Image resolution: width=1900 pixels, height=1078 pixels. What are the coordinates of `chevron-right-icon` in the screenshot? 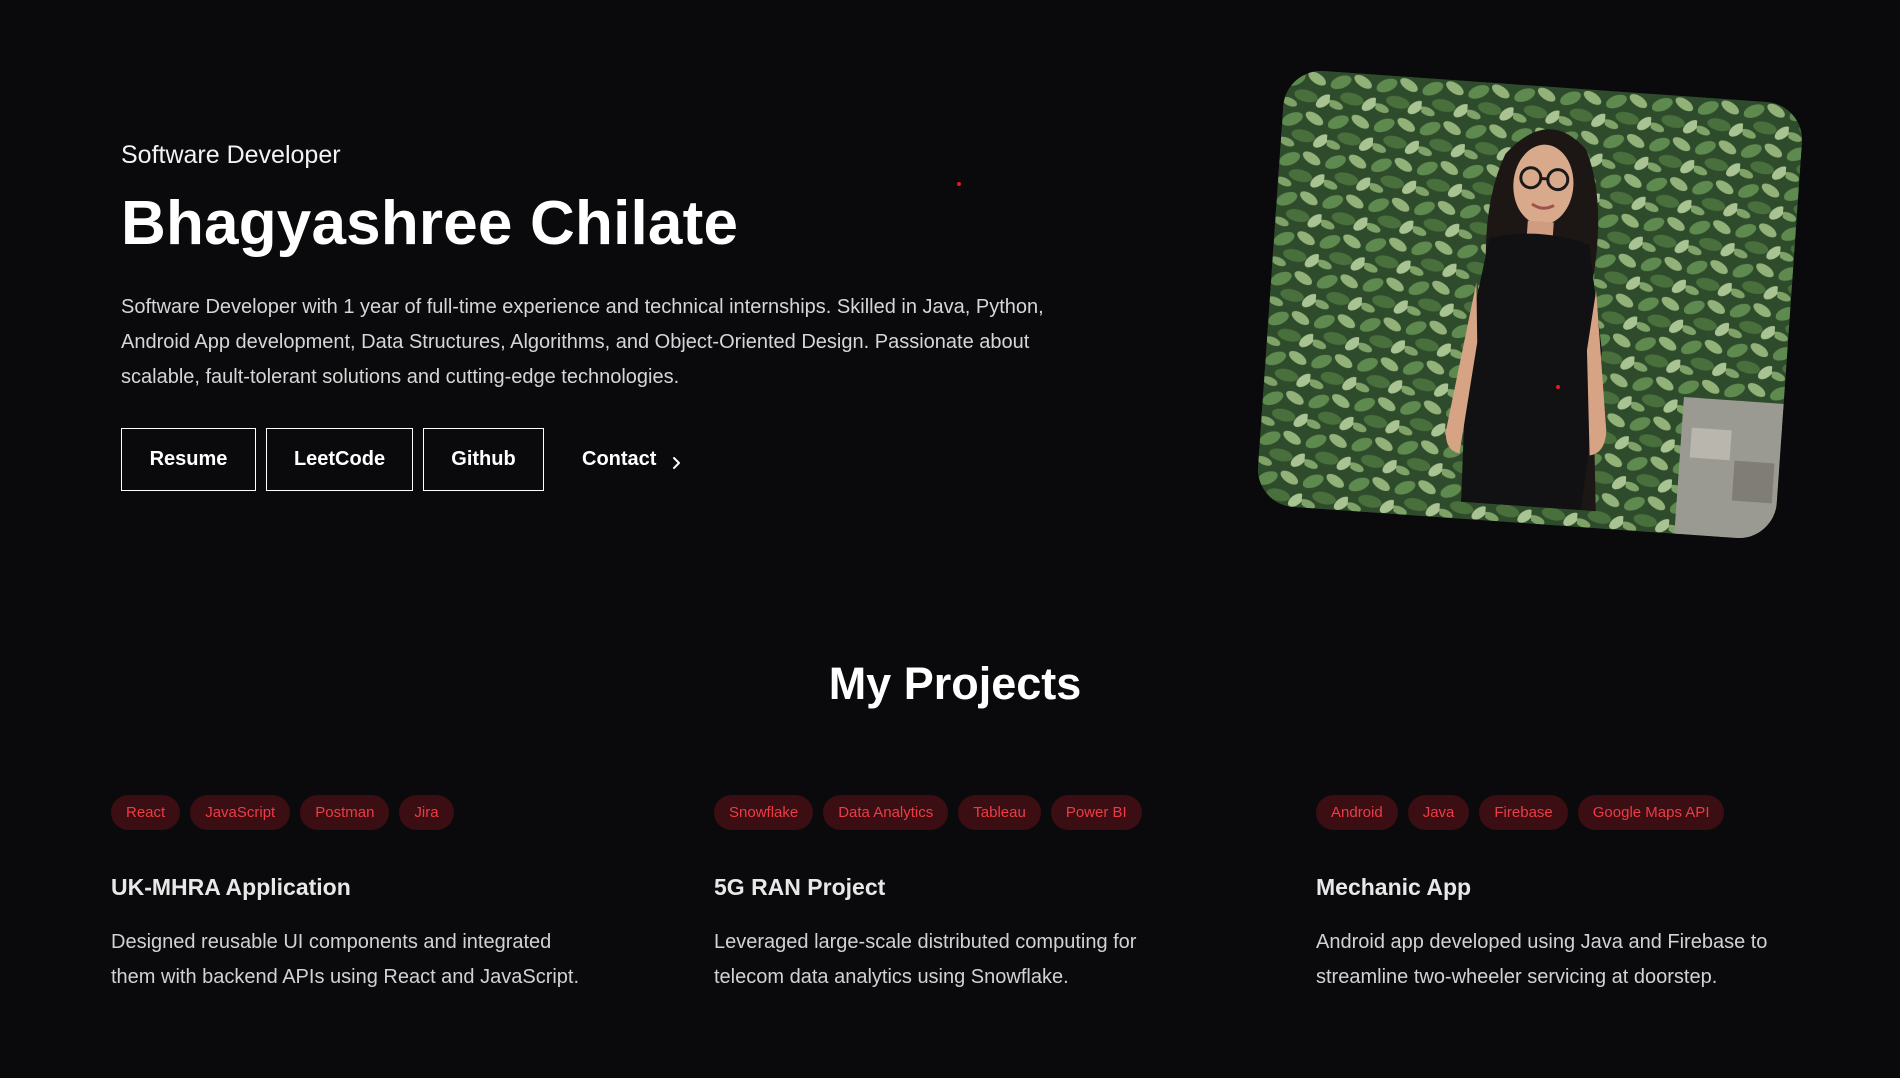 It's located at (677, 461).